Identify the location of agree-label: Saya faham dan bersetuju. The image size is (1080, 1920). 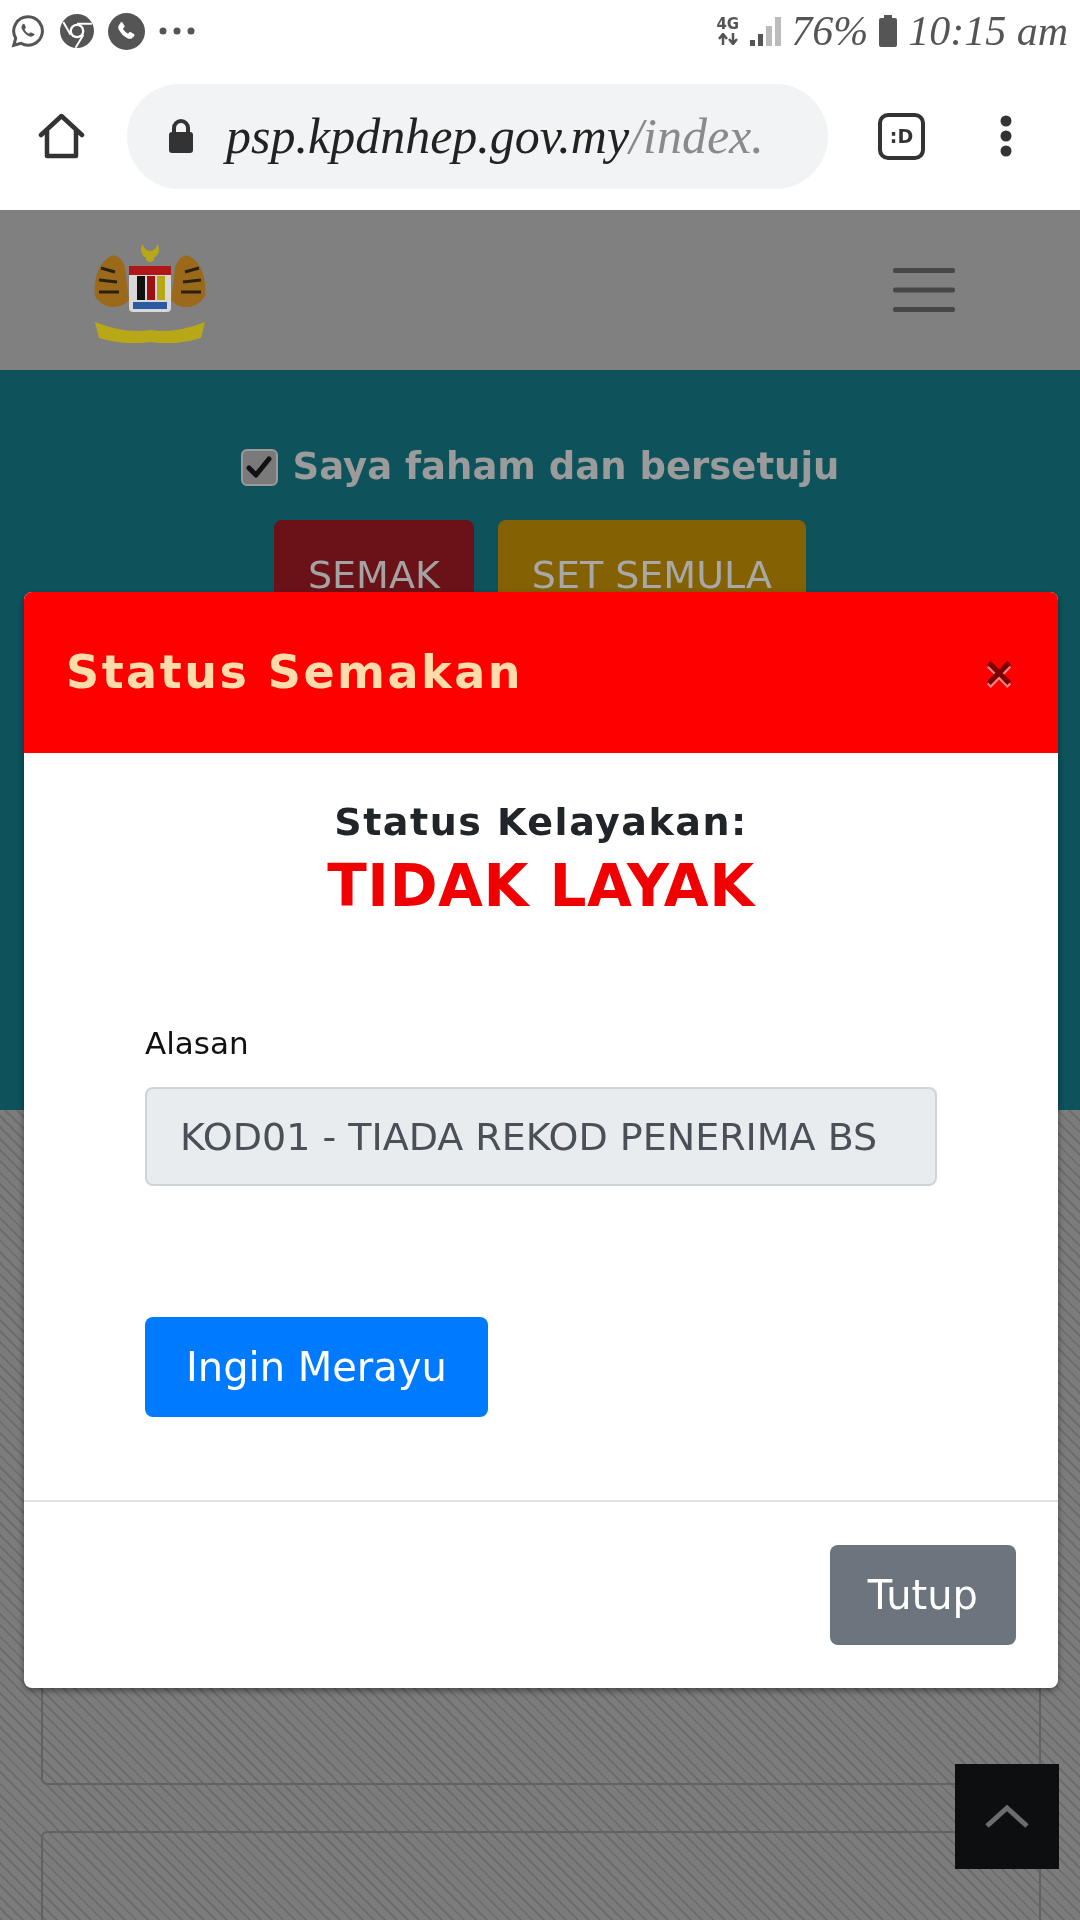
(566, 467).